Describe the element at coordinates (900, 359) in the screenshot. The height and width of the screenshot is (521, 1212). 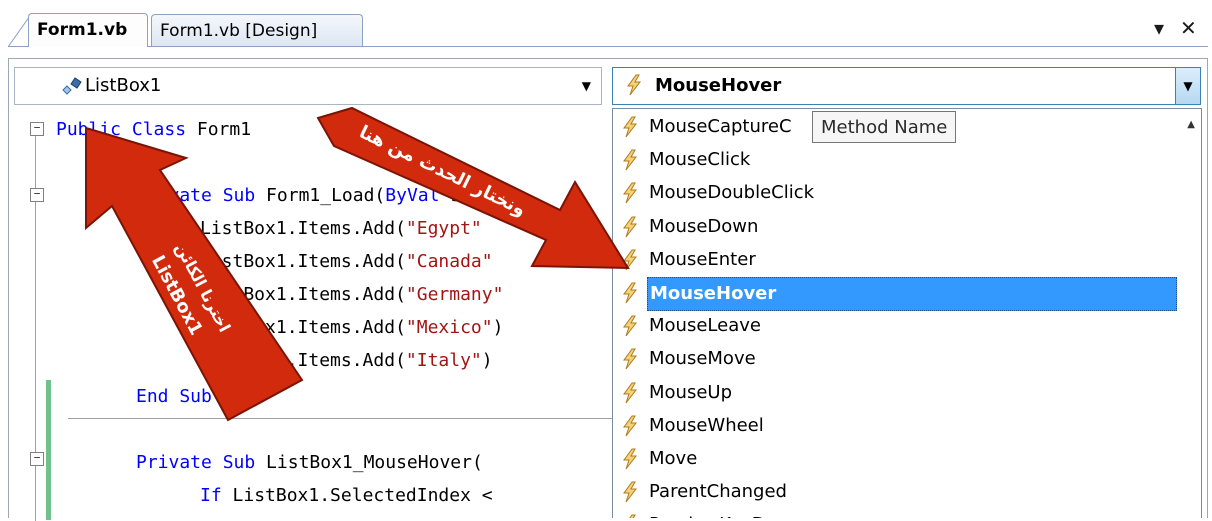
I see `event-list-item: MouseMove` at that location.